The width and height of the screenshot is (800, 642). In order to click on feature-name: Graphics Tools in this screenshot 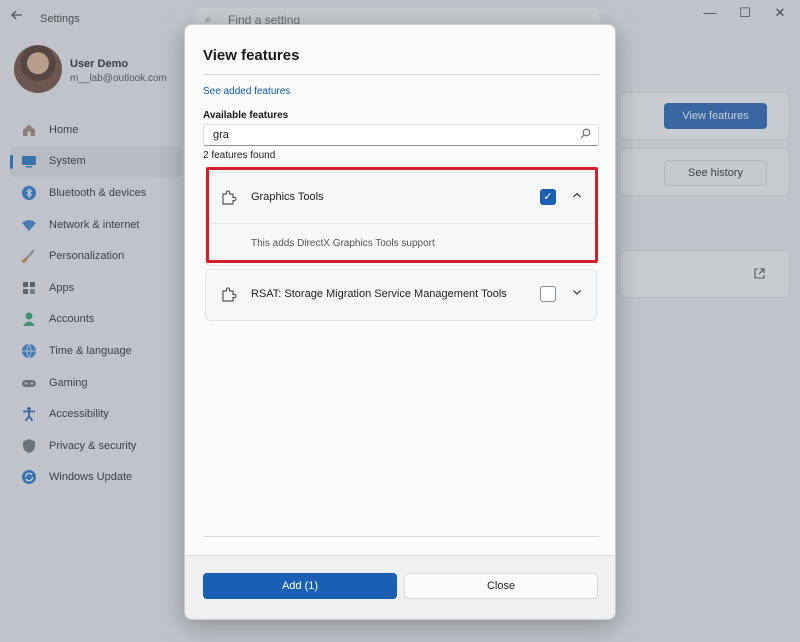, I will do `click(287, 197)`.